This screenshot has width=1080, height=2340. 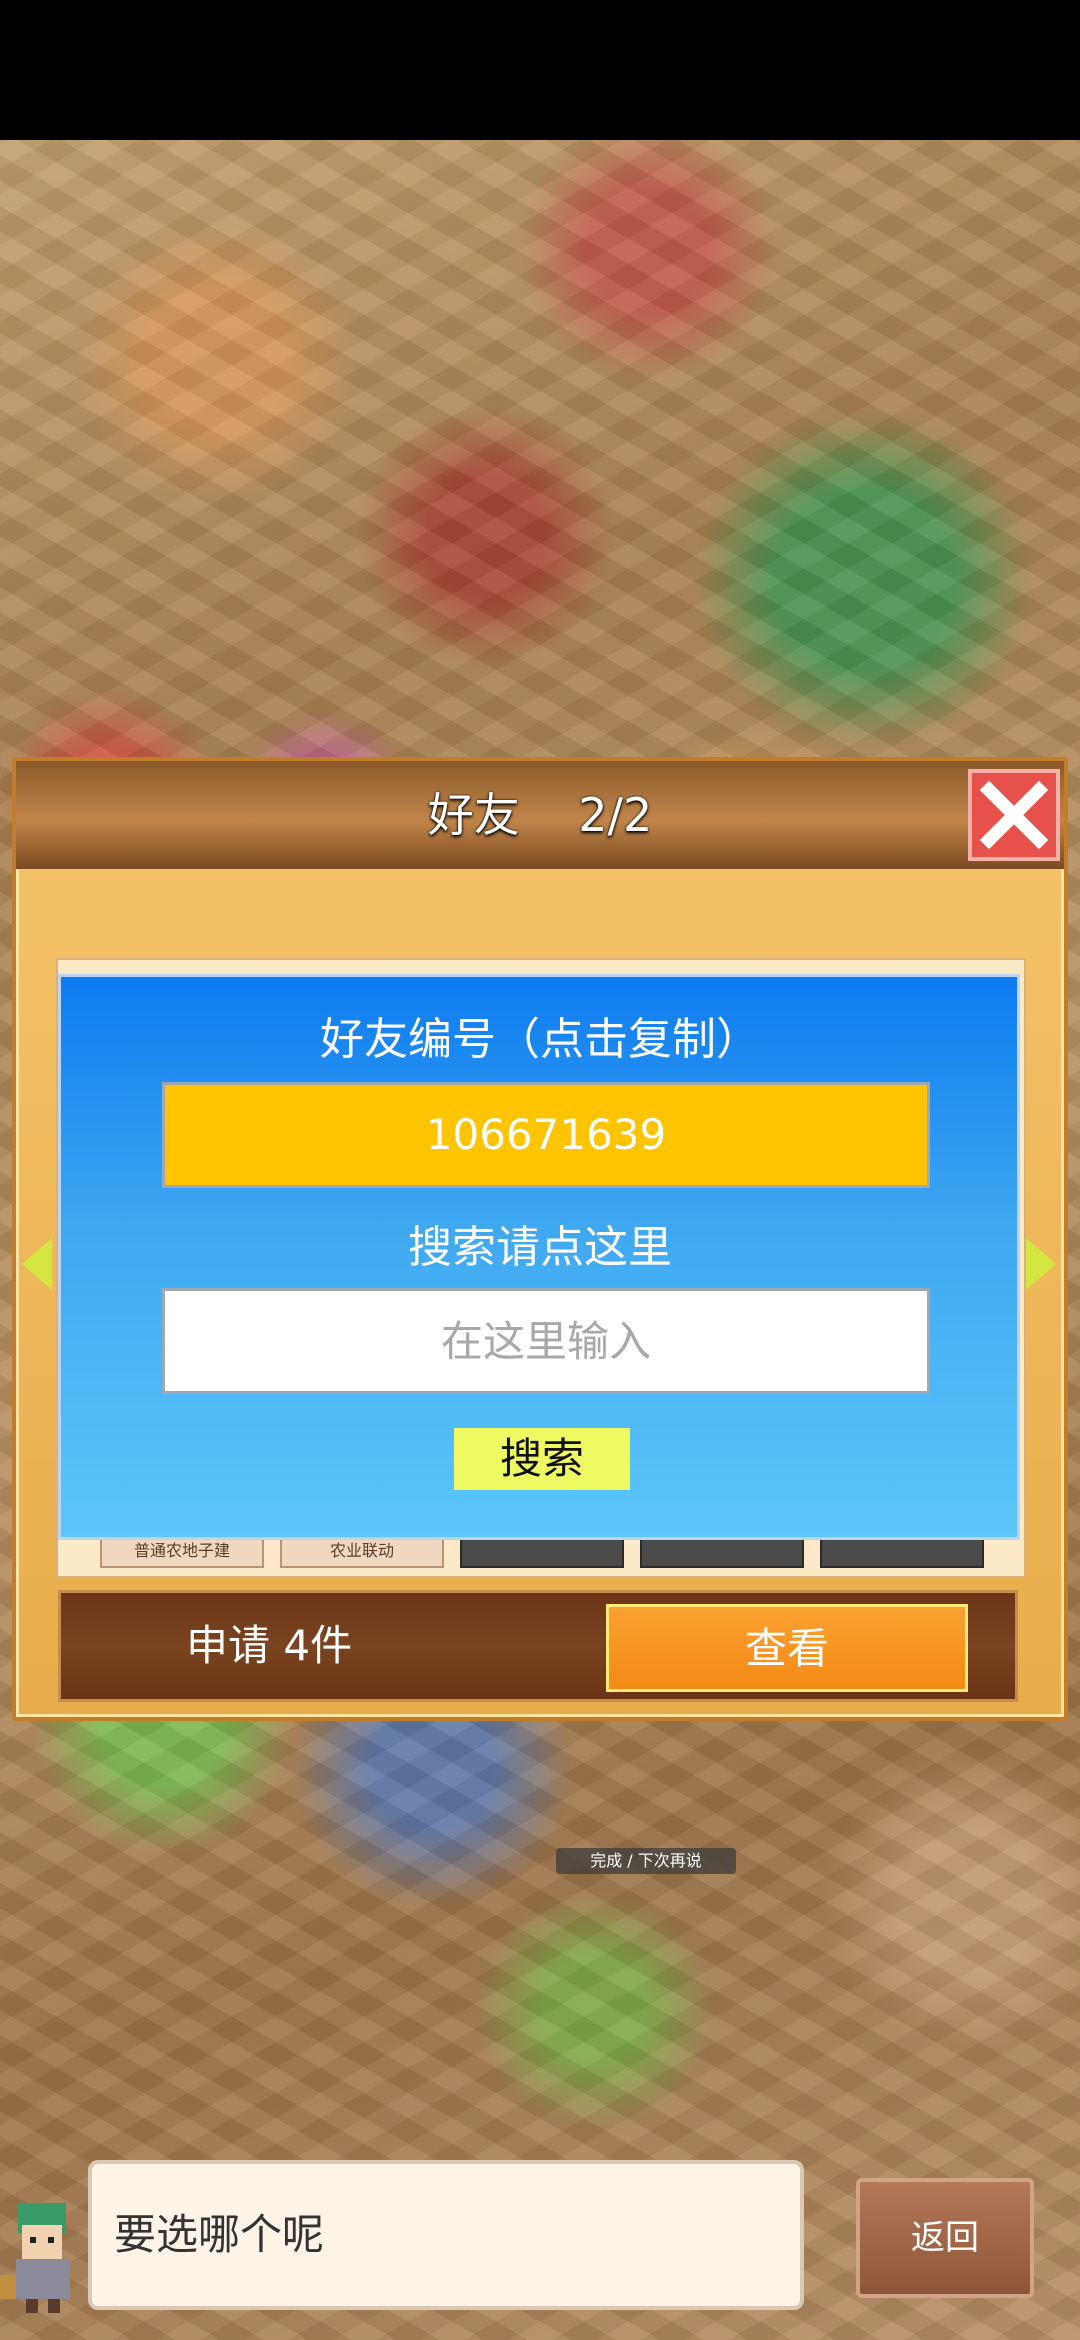 What do you see at coordinates (542, 1459) in the screenshot?
I see `search-button: 搜索` at bounding box center [542, 1459].